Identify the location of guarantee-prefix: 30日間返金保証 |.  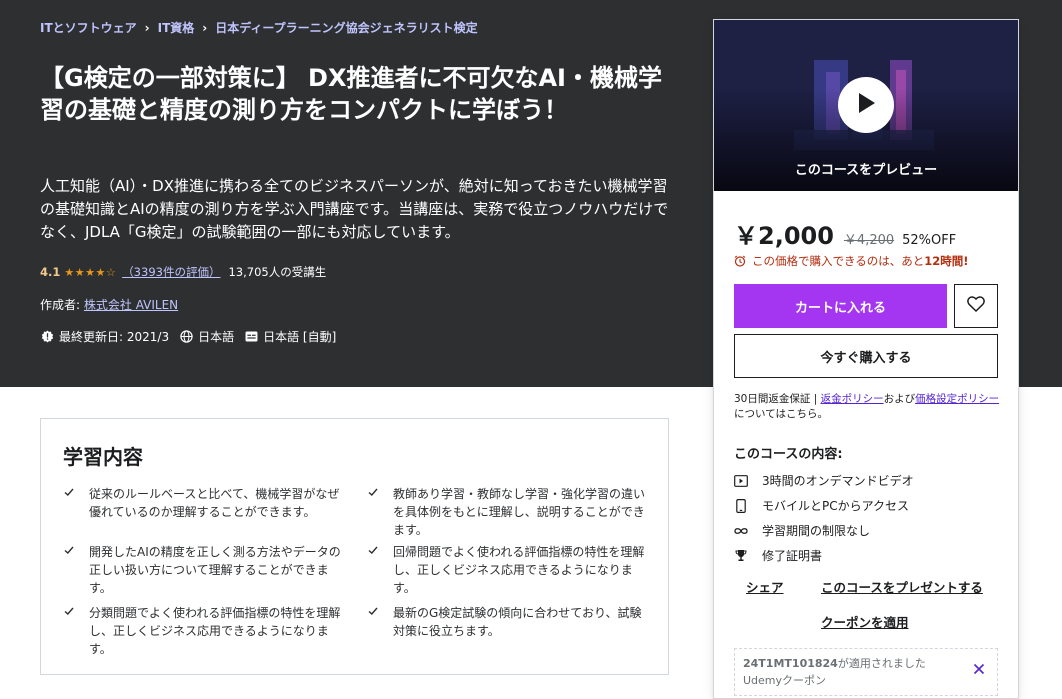
(777, 399).